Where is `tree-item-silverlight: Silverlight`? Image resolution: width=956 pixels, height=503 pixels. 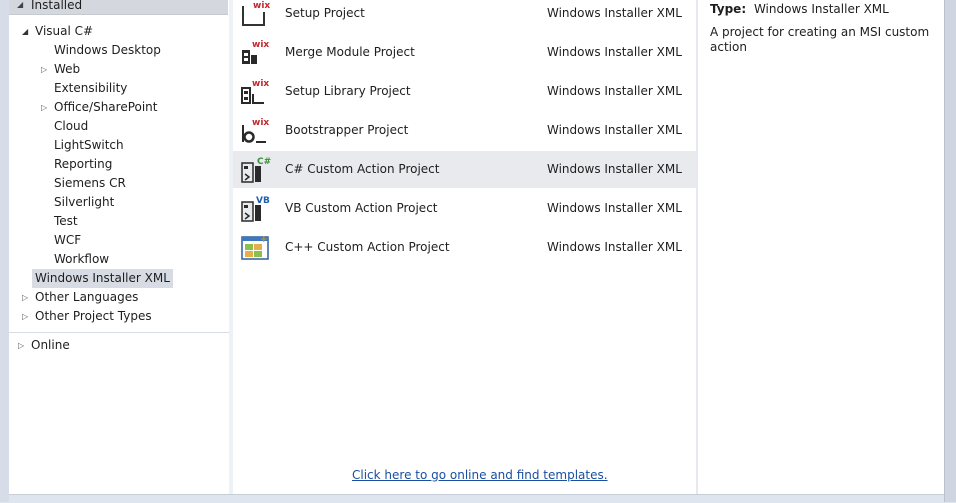 tree-item-silverlight: Silverlight is located at coordinates (84, 202).